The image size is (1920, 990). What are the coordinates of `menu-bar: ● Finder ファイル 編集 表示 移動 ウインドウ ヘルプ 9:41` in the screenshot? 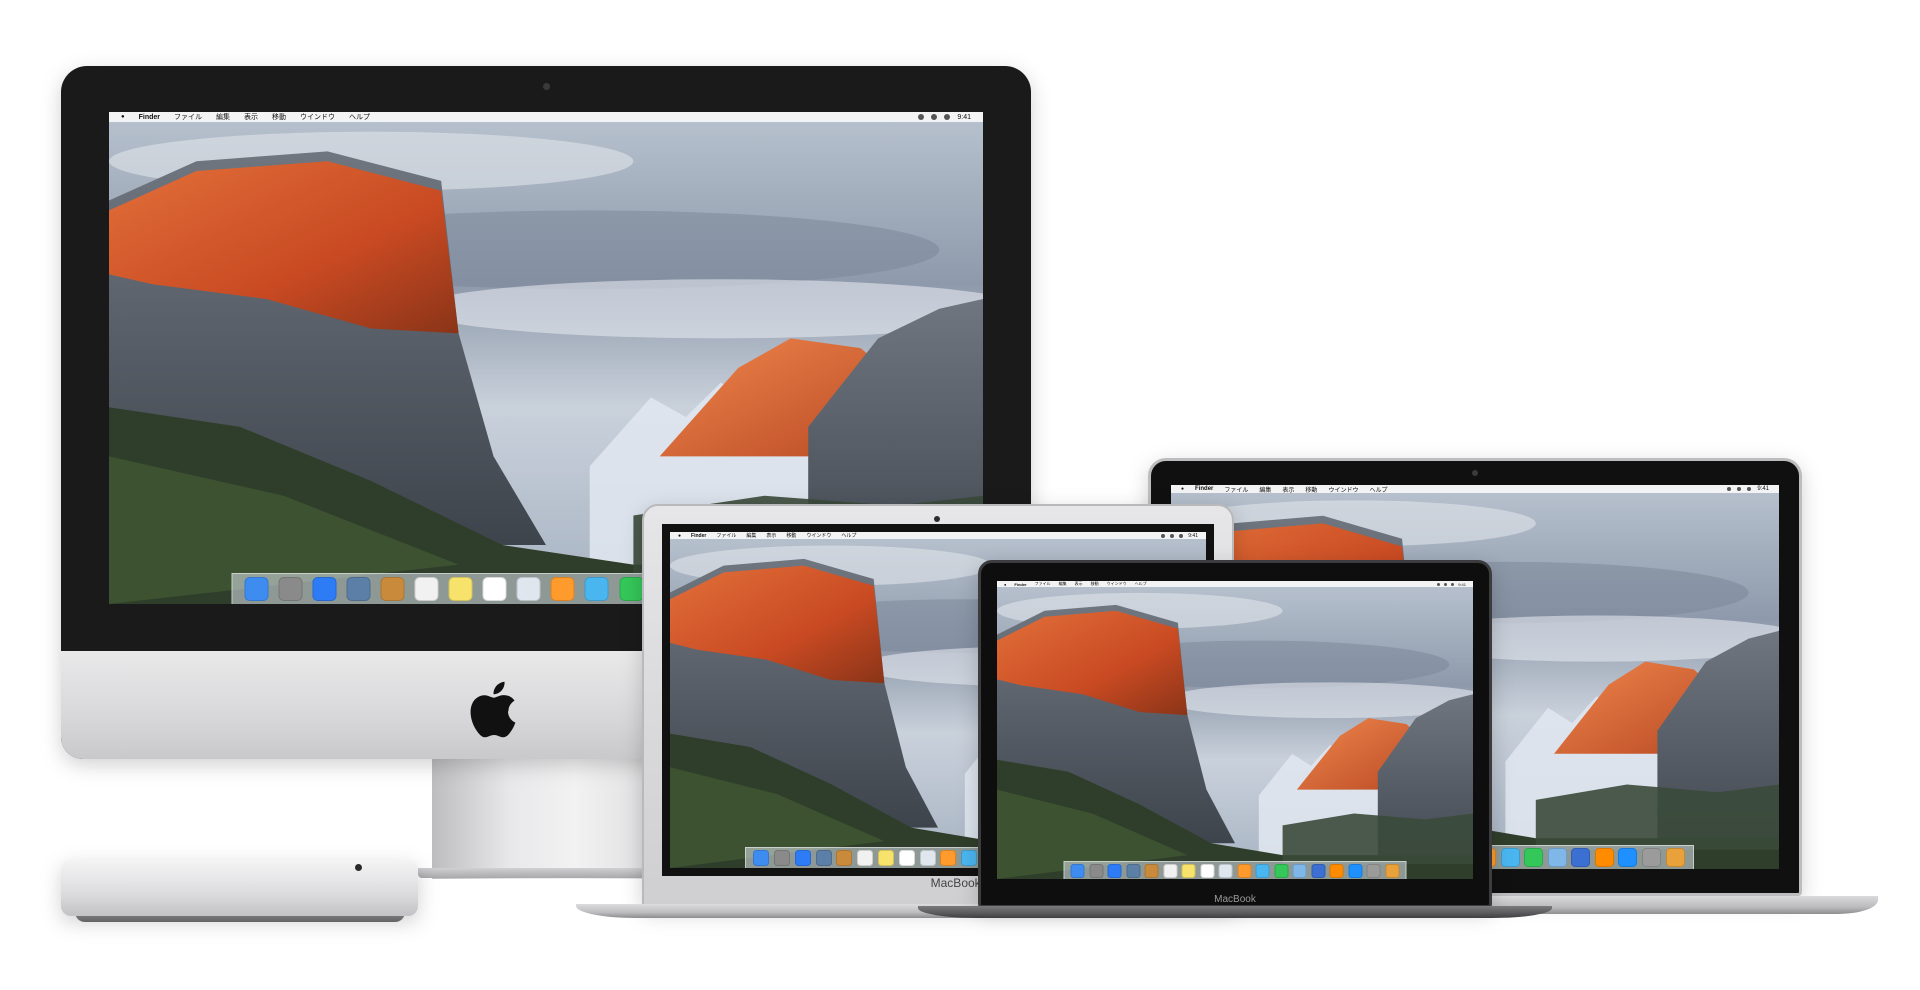 It's located at (938, 535).